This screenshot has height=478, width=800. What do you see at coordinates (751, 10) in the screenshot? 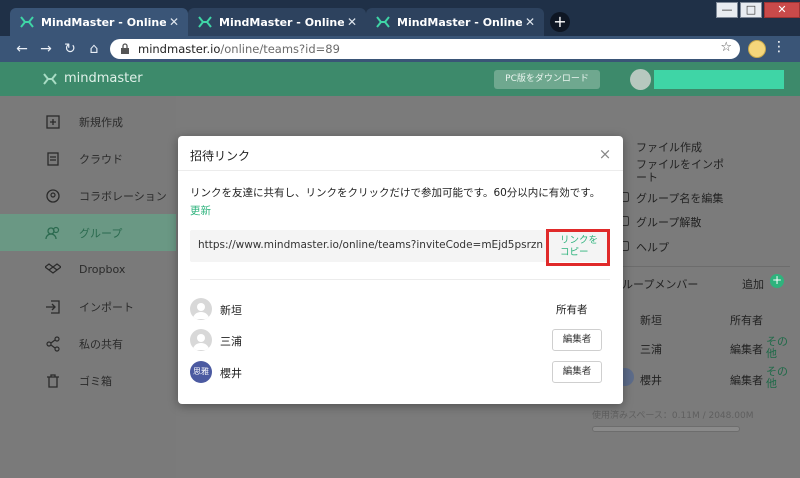
I see `maximize-button: □` at bounding box center [751, 10].